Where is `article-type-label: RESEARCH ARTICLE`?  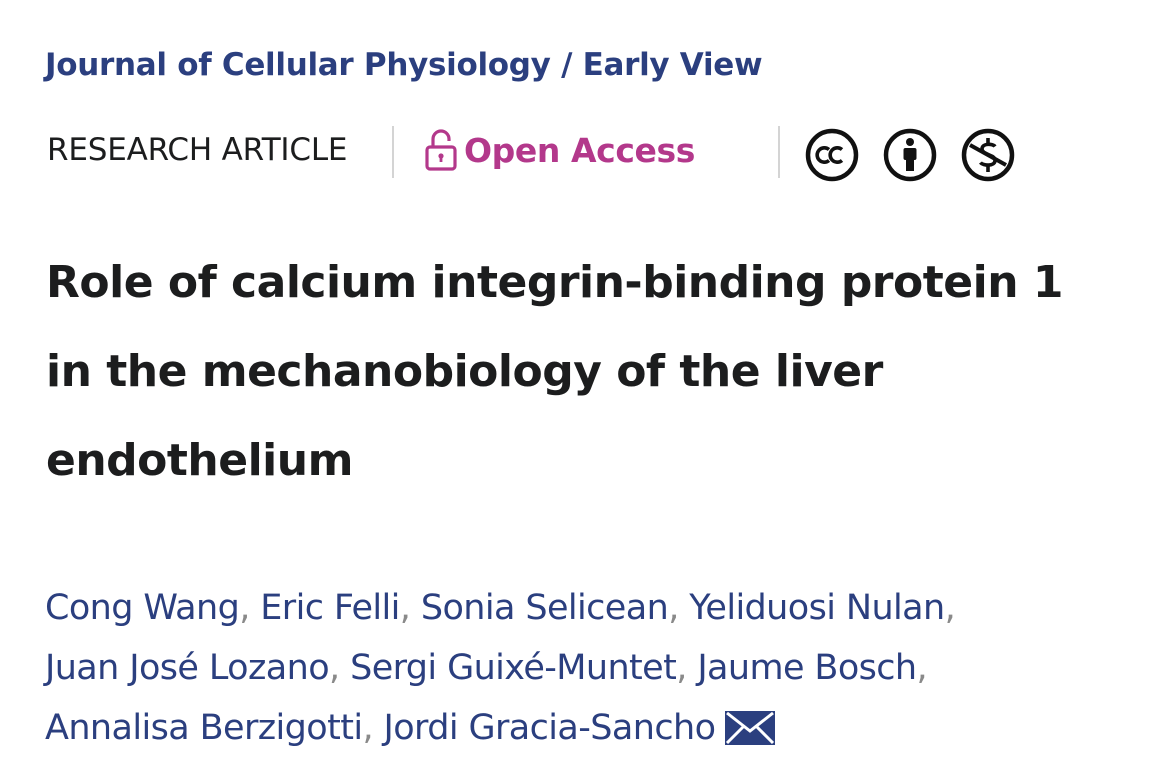
article-type-label: RESEARCH ARTICLE is located at coordinates (197, 150).